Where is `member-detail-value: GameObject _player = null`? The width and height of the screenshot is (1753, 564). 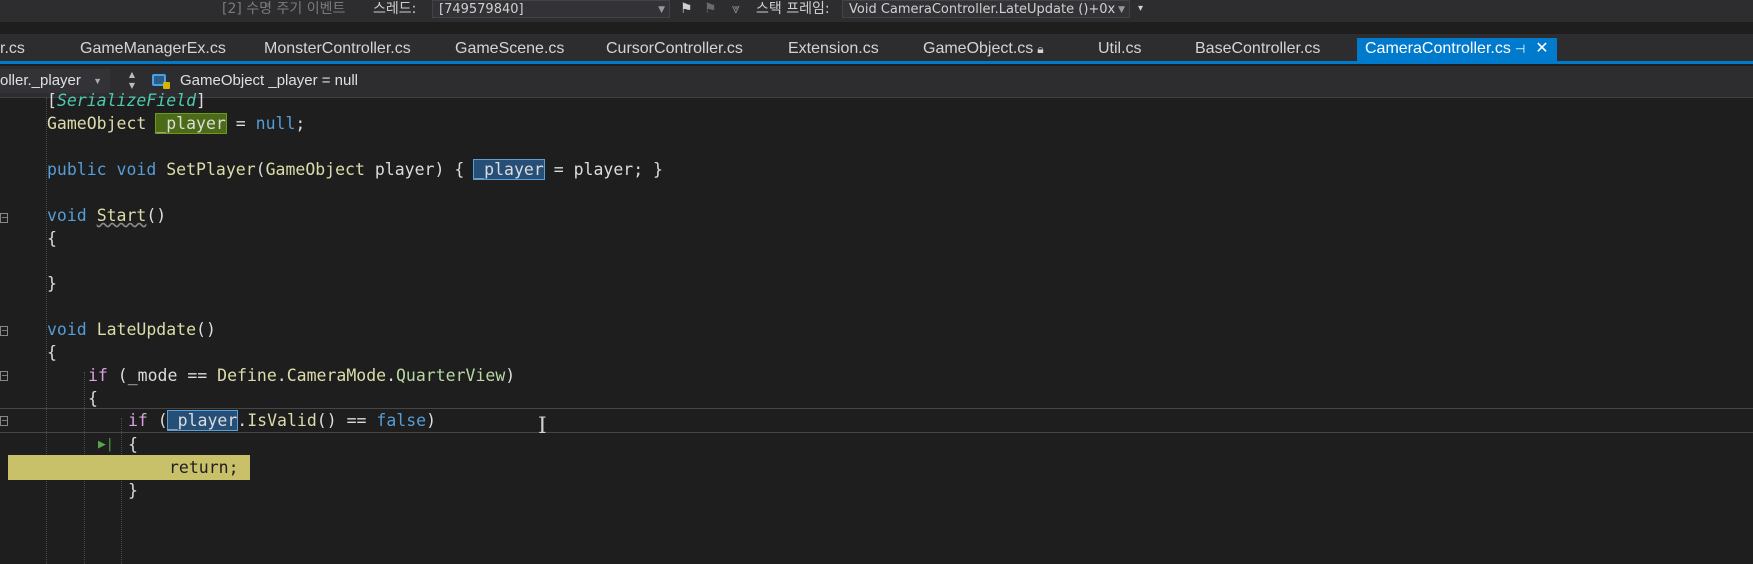 member-detail-value: GameObject _player = null is located at coordinates (269, 80).